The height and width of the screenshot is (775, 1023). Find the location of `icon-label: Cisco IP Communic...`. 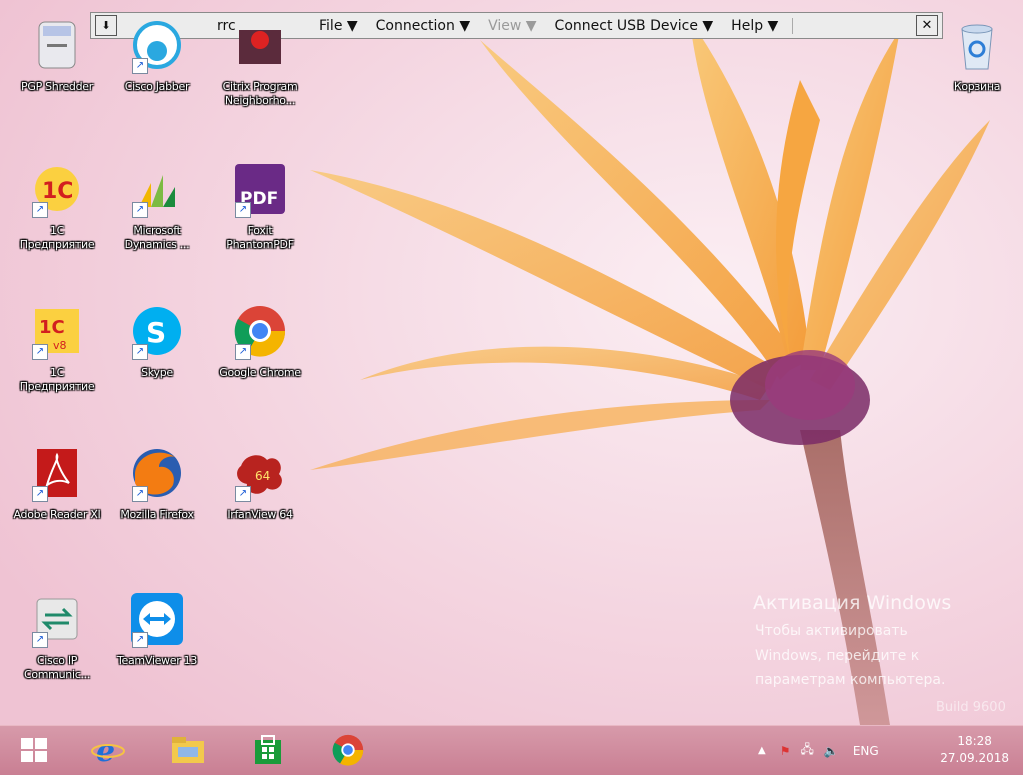

icon-label: Cisco IP Communic... is located at coordinates (57, 667).